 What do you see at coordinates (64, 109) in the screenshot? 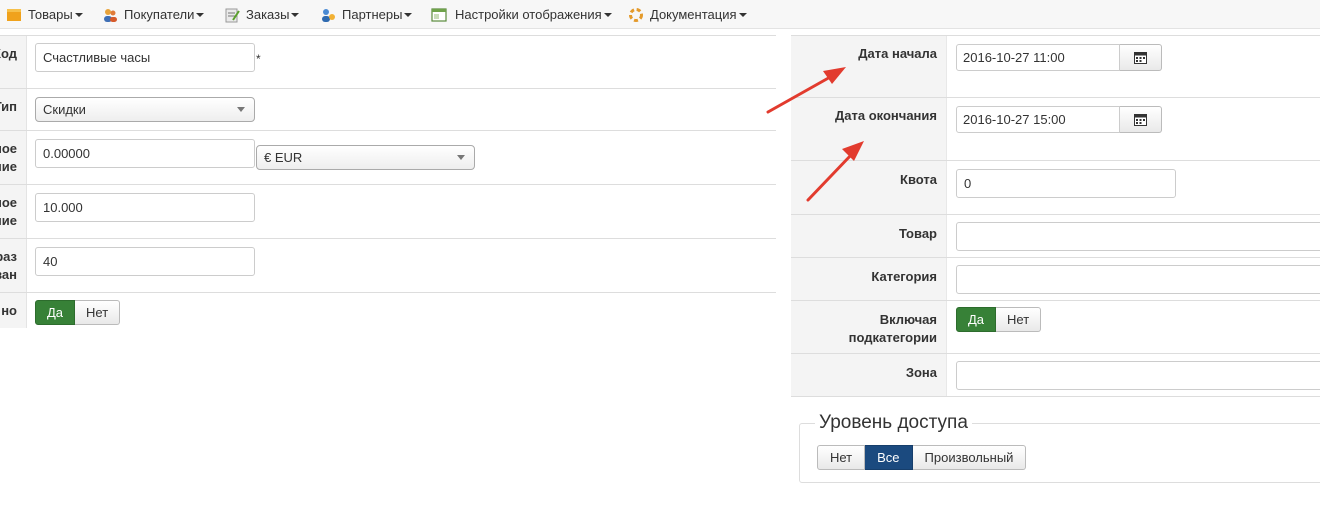
I see `type-select-value: Скидки` at bounding box center [64, 109].